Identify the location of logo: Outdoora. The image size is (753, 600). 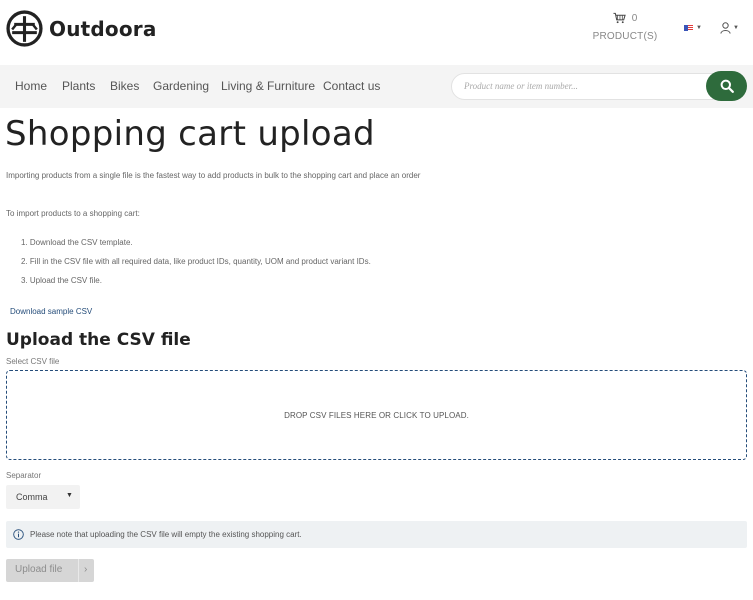
(81, 28).